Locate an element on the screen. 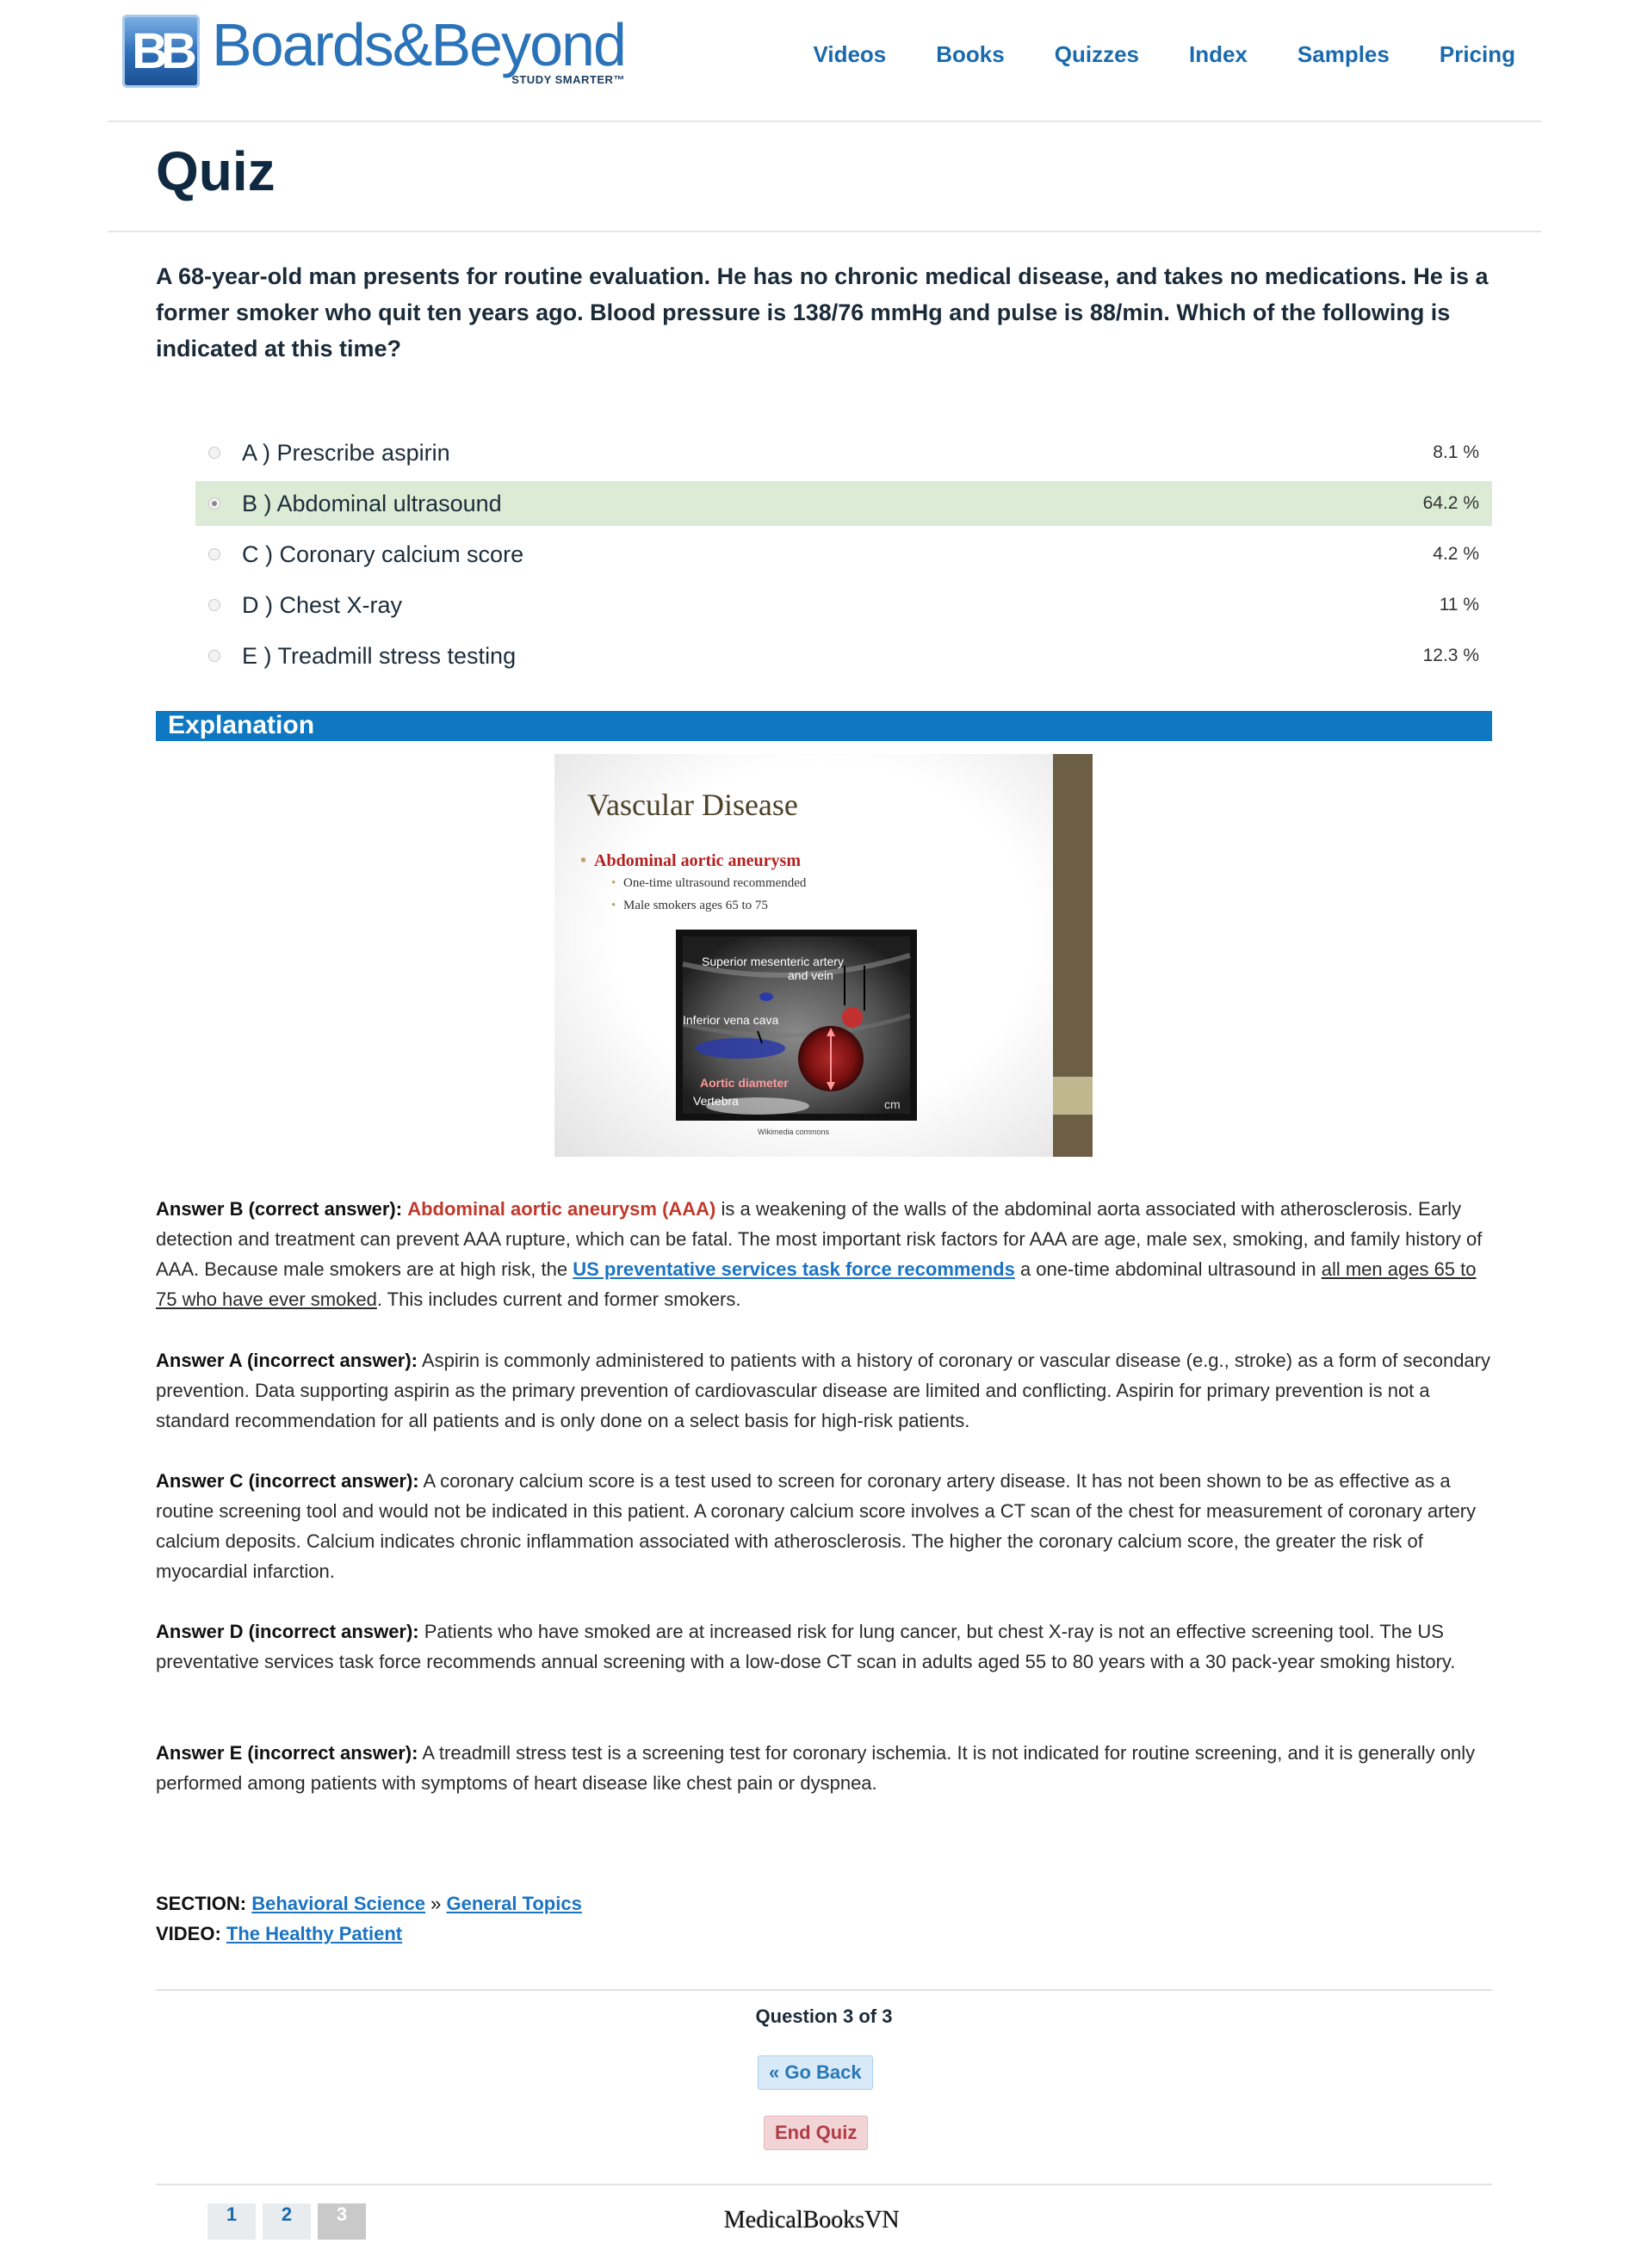  page-button-2: 2 is located at coordinates (287, 2221).